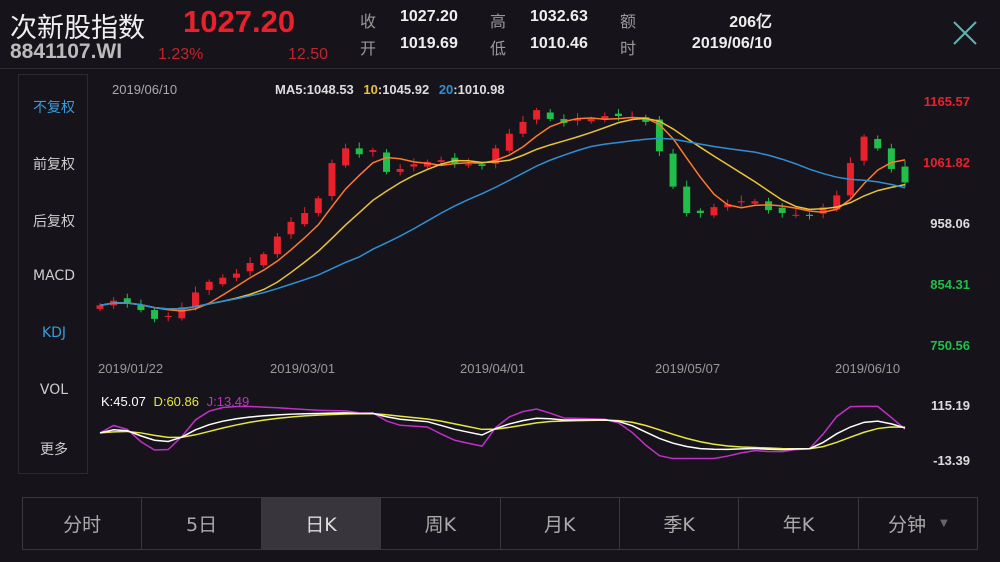  What do you see at coordinates (123, 401) in the screenshot?
I see `k-value: K:45.07` at bounding box center [123, 401].